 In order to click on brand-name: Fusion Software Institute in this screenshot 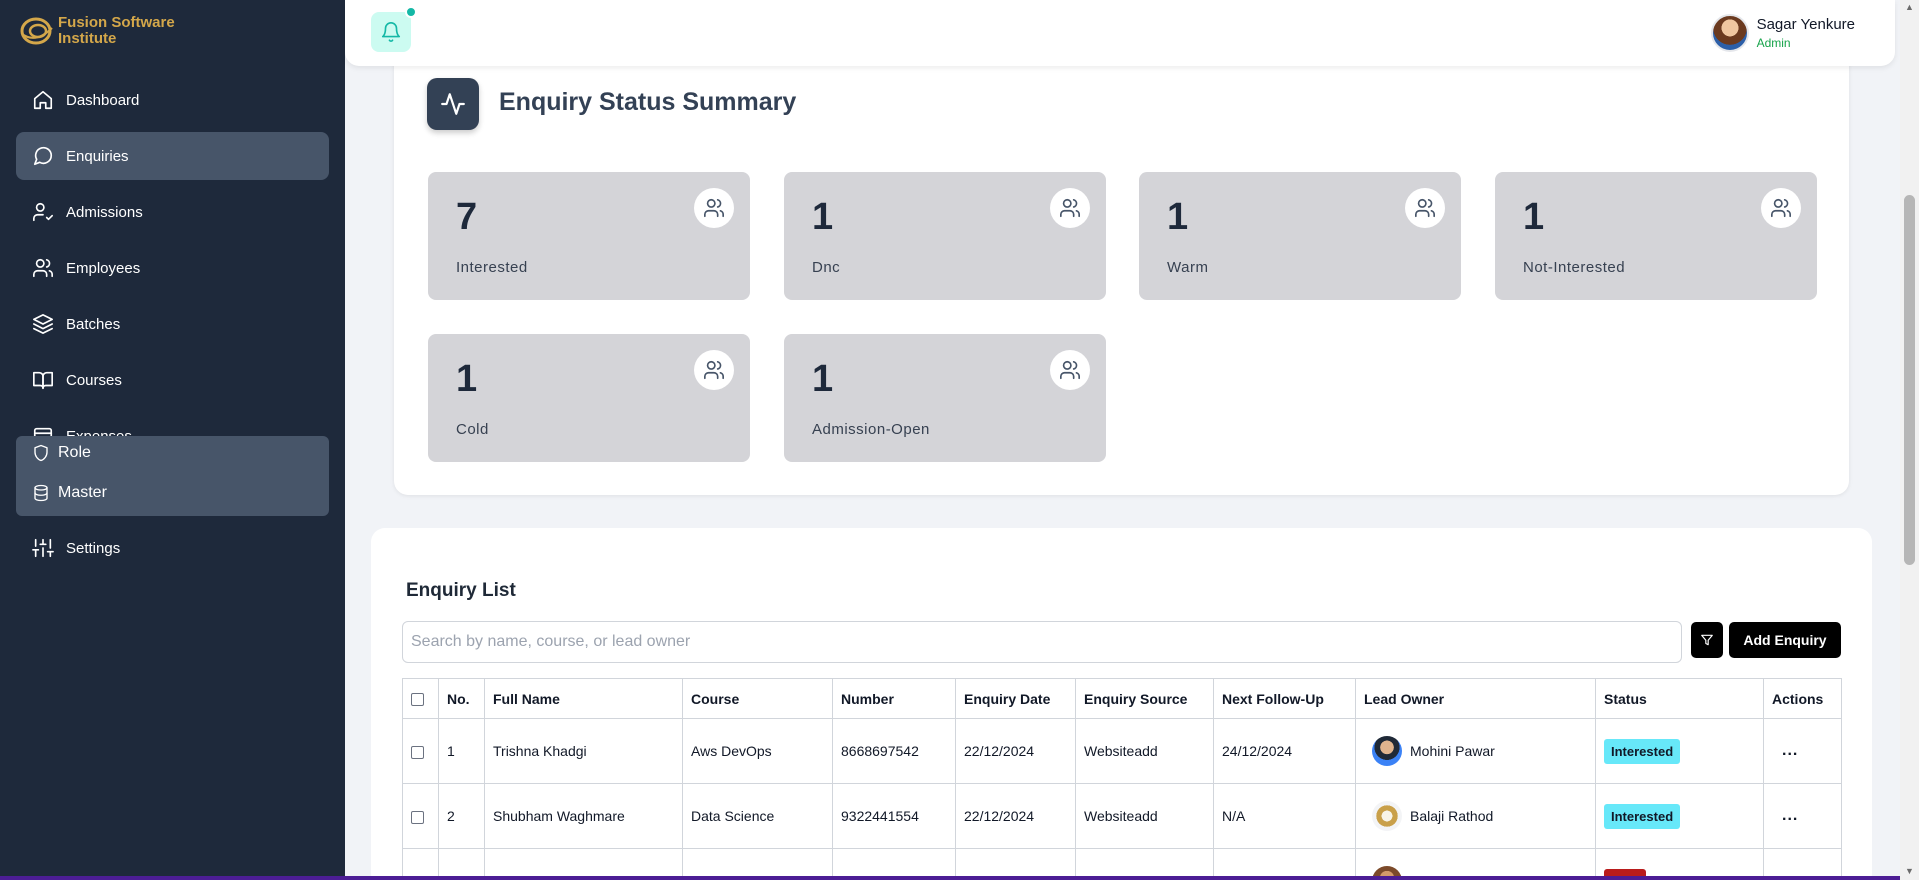, I will do `click(116, 31)`.